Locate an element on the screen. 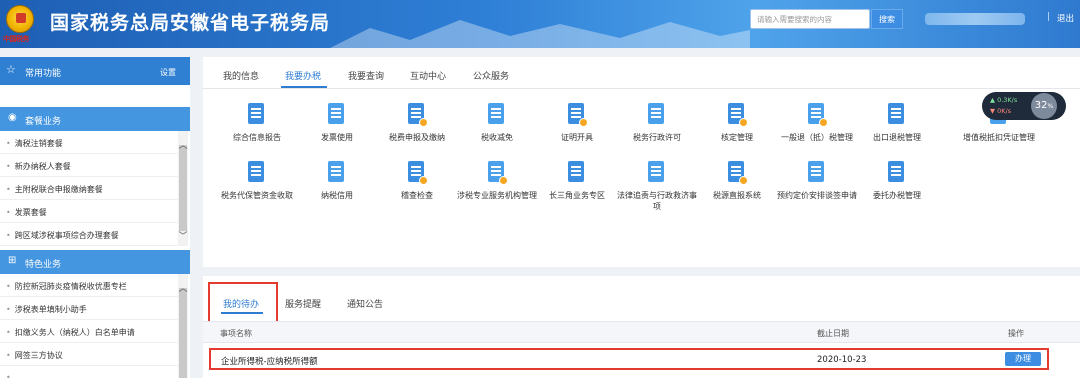 Image resolution: width=1080 pixels, height=378 pixels. sidebar-section-label: 特色业务 is located at coordinates (43, 265).